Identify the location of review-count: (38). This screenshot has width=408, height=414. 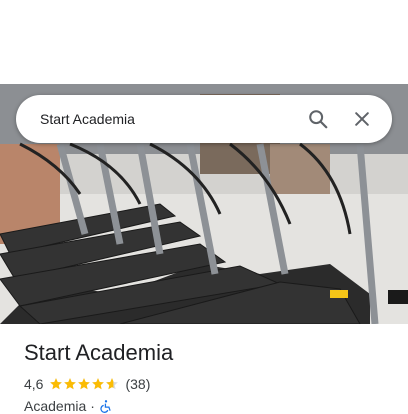
(137, 384).